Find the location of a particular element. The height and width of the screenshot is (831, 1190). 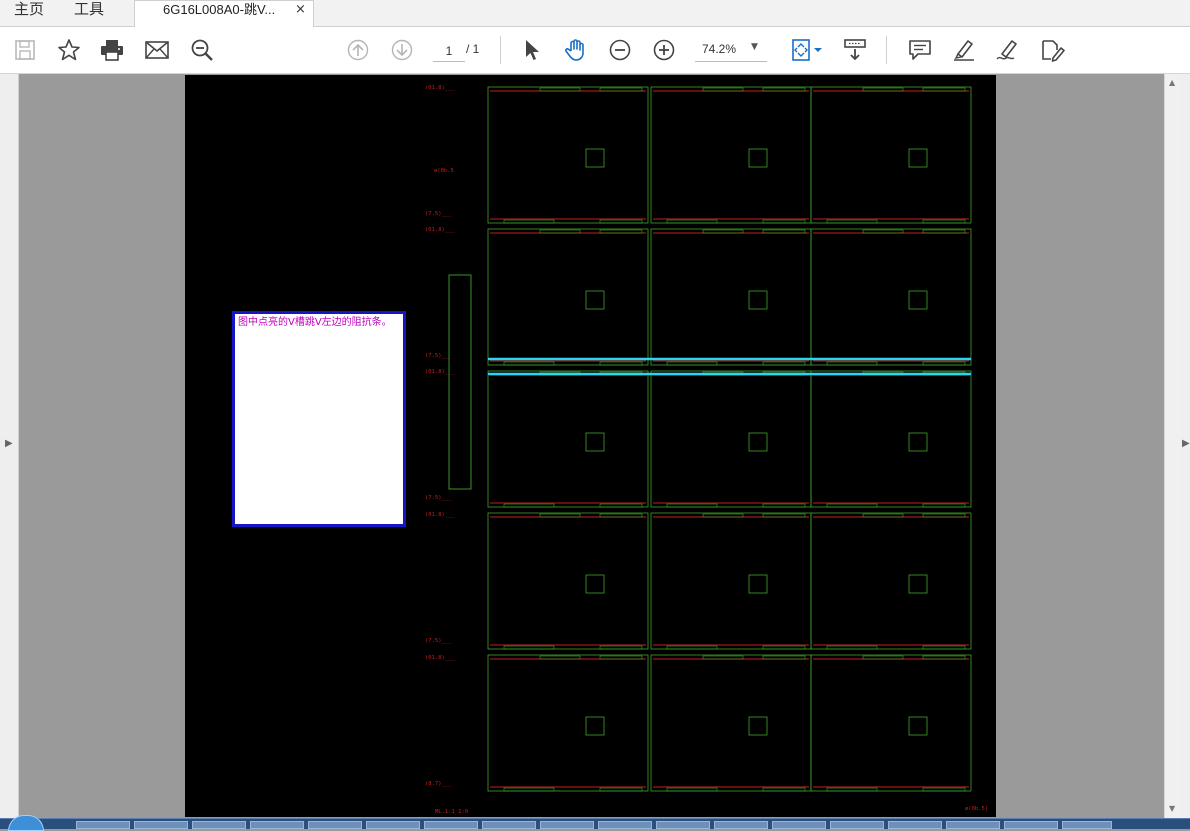

left-panel-collapsed: ▶ is located at coordinates (9, 446).